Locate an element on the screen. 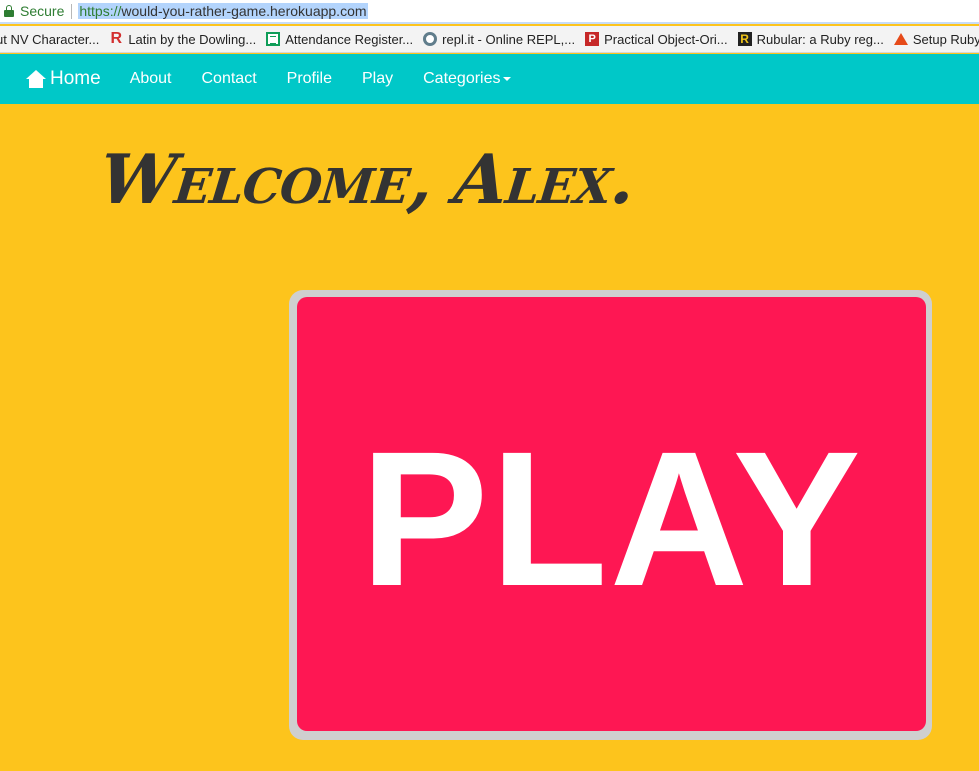  nav-categories-dropdown: Categories is located at coordinates (467, 79).